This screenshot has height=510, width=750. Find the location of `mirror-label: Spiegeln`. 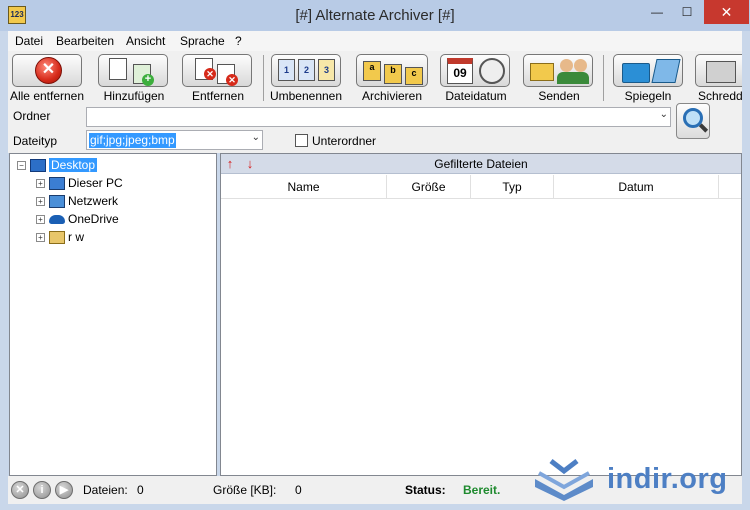

mirror-label: Spiegeln is located at coordinates (648, 96).